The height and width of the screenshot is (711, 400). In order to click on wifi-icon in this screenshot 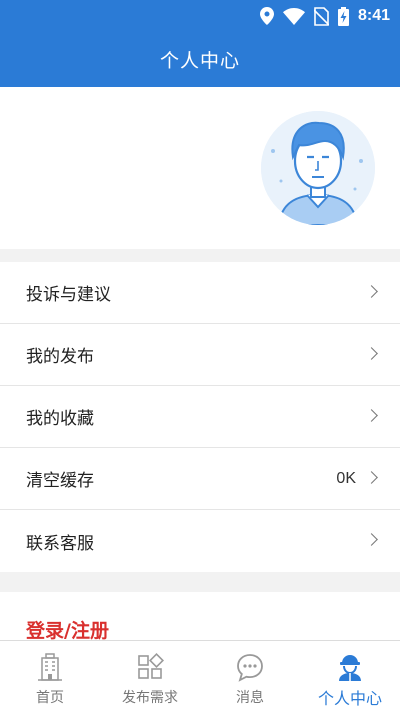, I will do `click(293, 16)`.